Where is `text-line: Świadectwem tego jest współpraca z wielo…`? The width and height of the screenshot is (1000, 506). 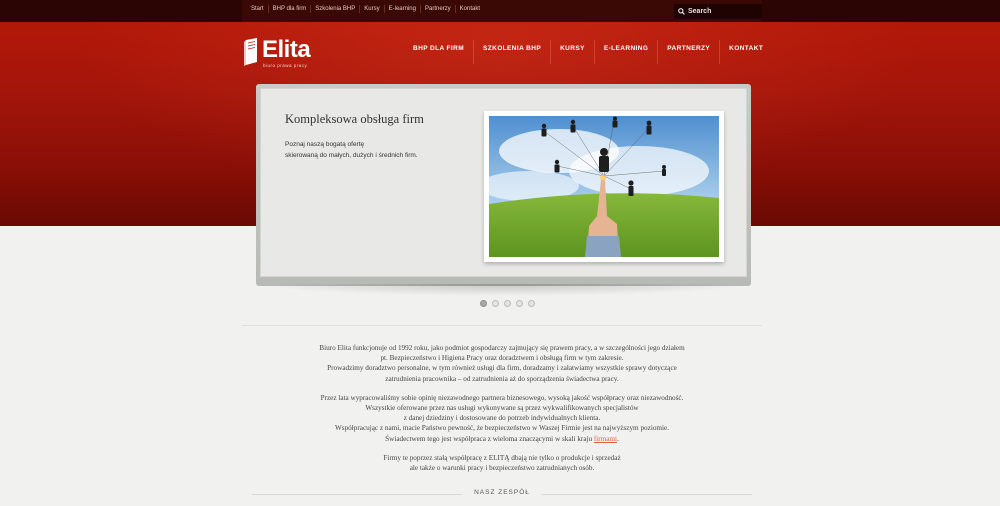 text-line: Świadectwem tego jest współpraca z wielo… is located at coordinates (502, 439).